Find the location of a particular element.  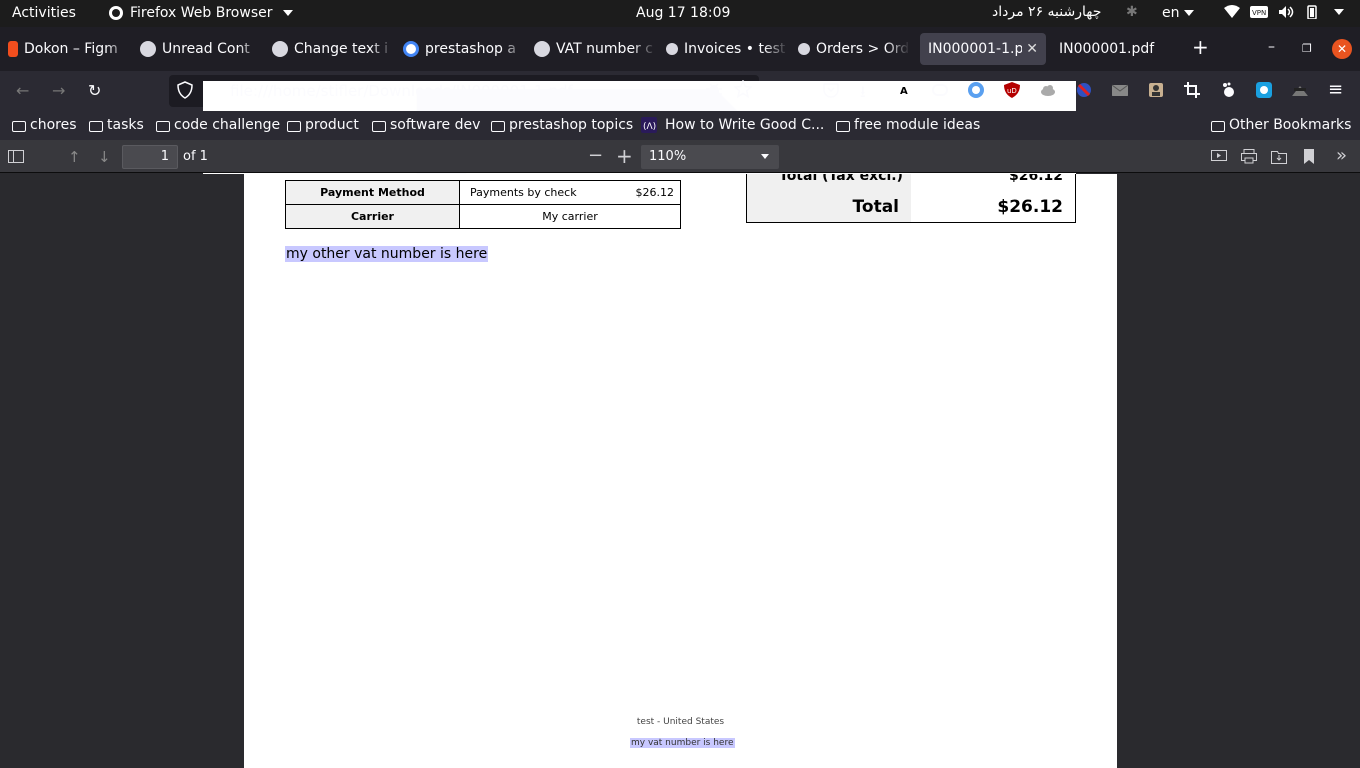

forward-icon: → is located at coordinates (58, 90).